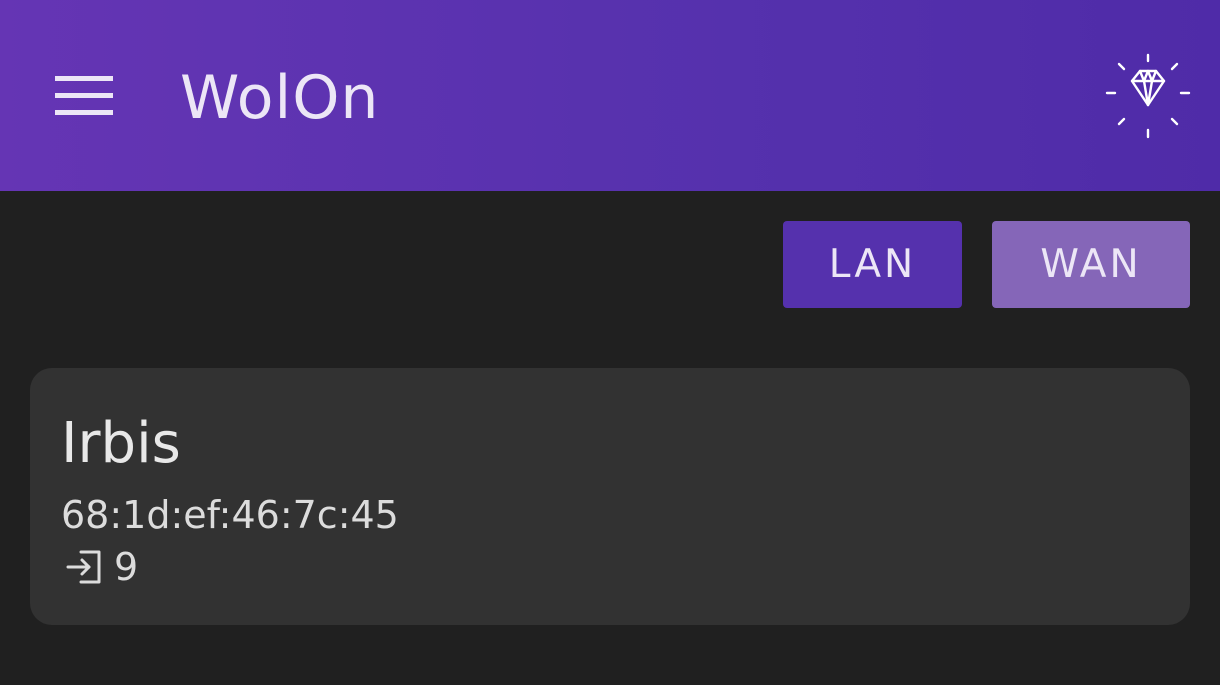 This screenshot has height=685, width=1220. I want to click on device-port-row: 9, so click(101, 567).